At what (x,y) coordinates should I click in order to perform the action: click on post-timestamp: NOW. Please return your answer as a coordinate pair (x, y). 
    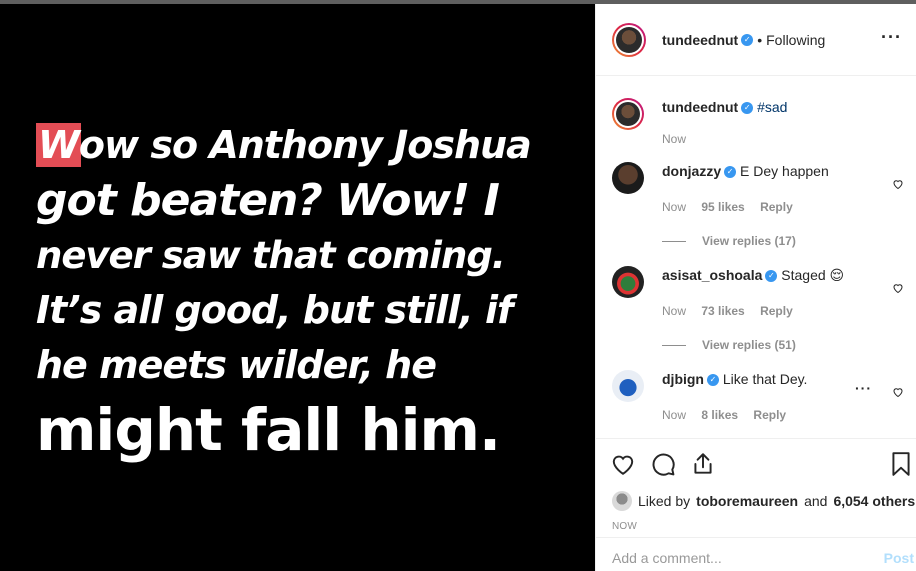
    Looking at the image, I should click on (625, 526).